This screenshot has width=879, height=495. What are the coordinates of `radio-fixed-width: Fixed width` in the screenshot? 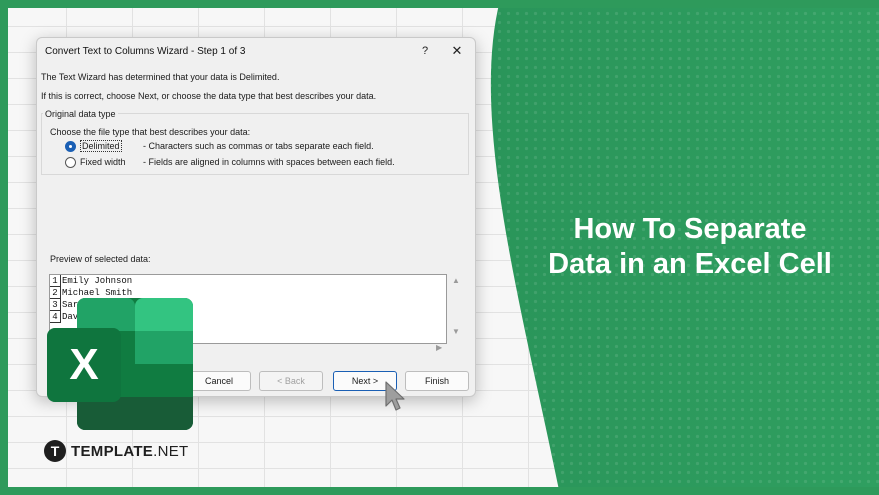 It's located at (95, 162).